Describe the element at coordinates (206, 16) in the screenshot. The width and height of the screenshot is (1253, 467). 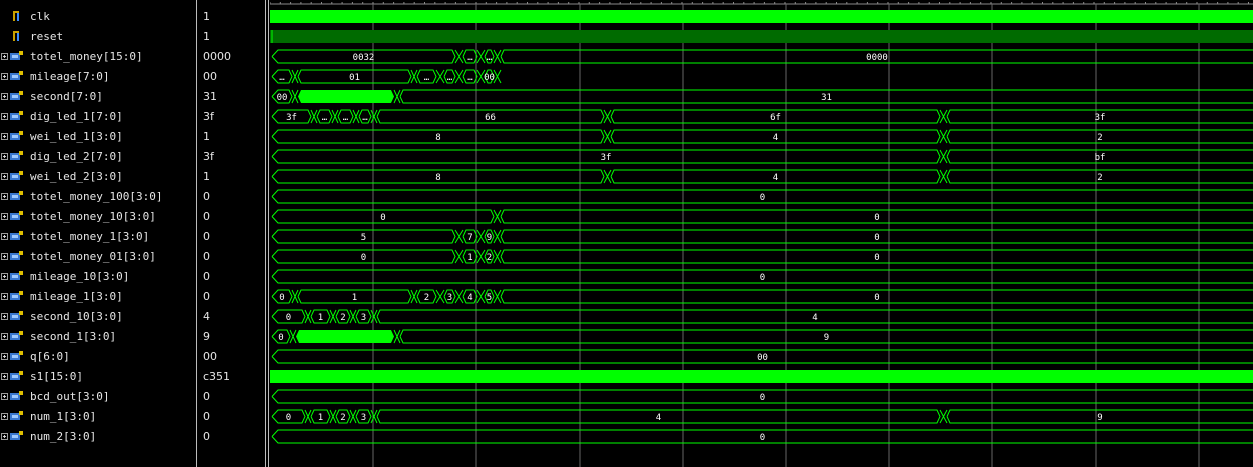
I see `signal-value: 1` at that location.